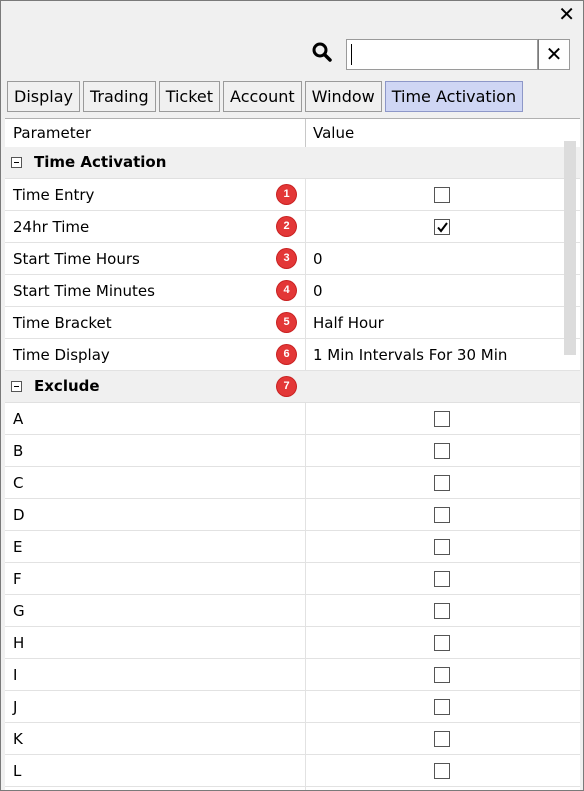 This screenshot has height=791, width=584. I want to click on property-name: E, so click(18, 547).